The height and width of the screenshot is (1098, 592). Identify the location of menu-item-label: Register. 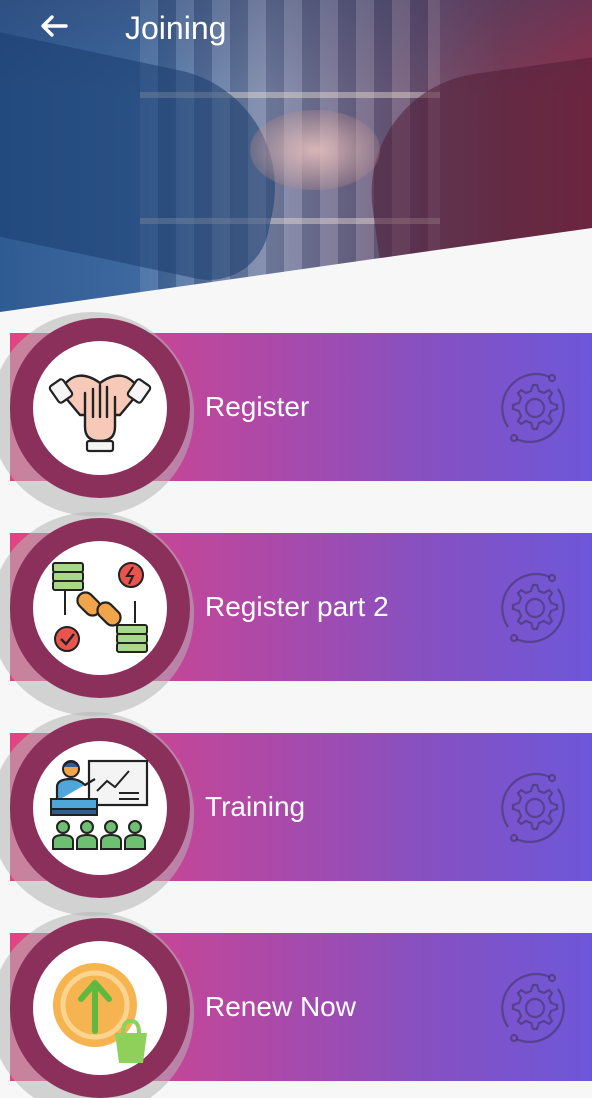
(257, 406).